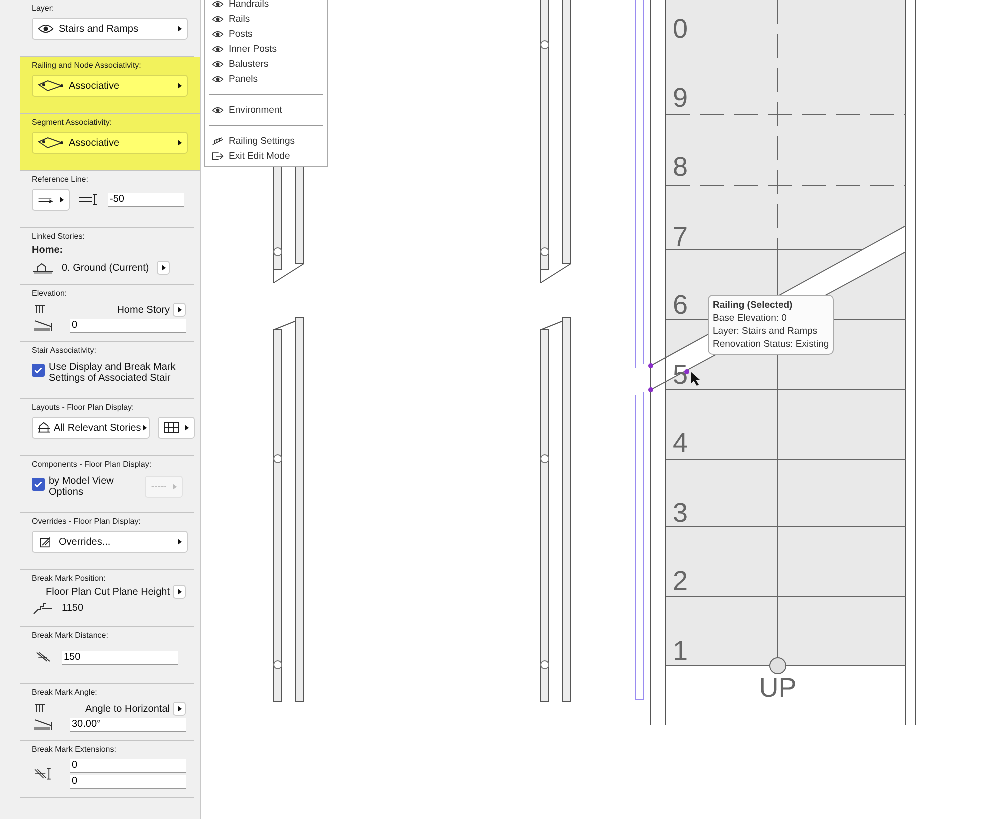 The width and height of the screenshot is (999, 819). What do you see at coordinates (43, 608) in the screenshot?
I see `stair-height-icon` at bounding box center [43, 608].